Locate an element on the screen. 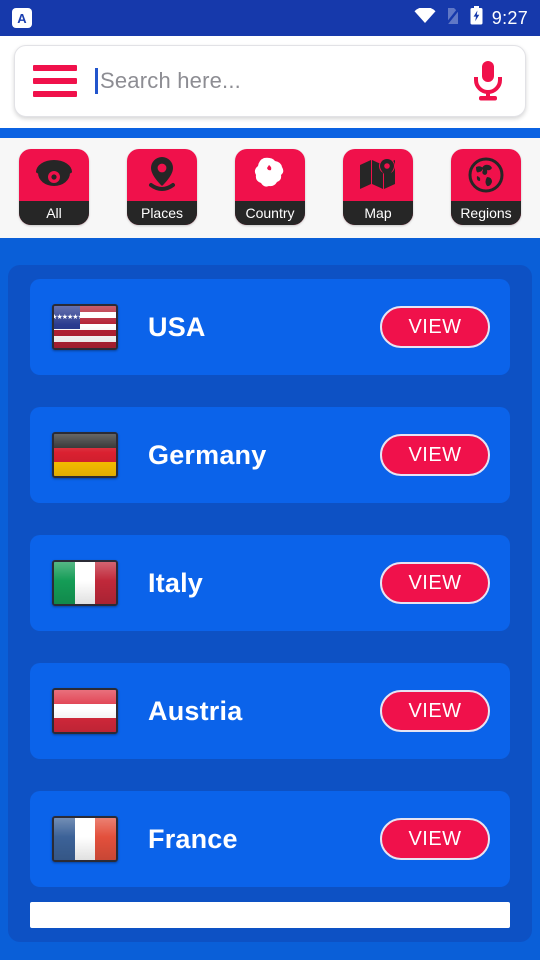  bottom-banner-placeholder is located at coordinates (270, 915).